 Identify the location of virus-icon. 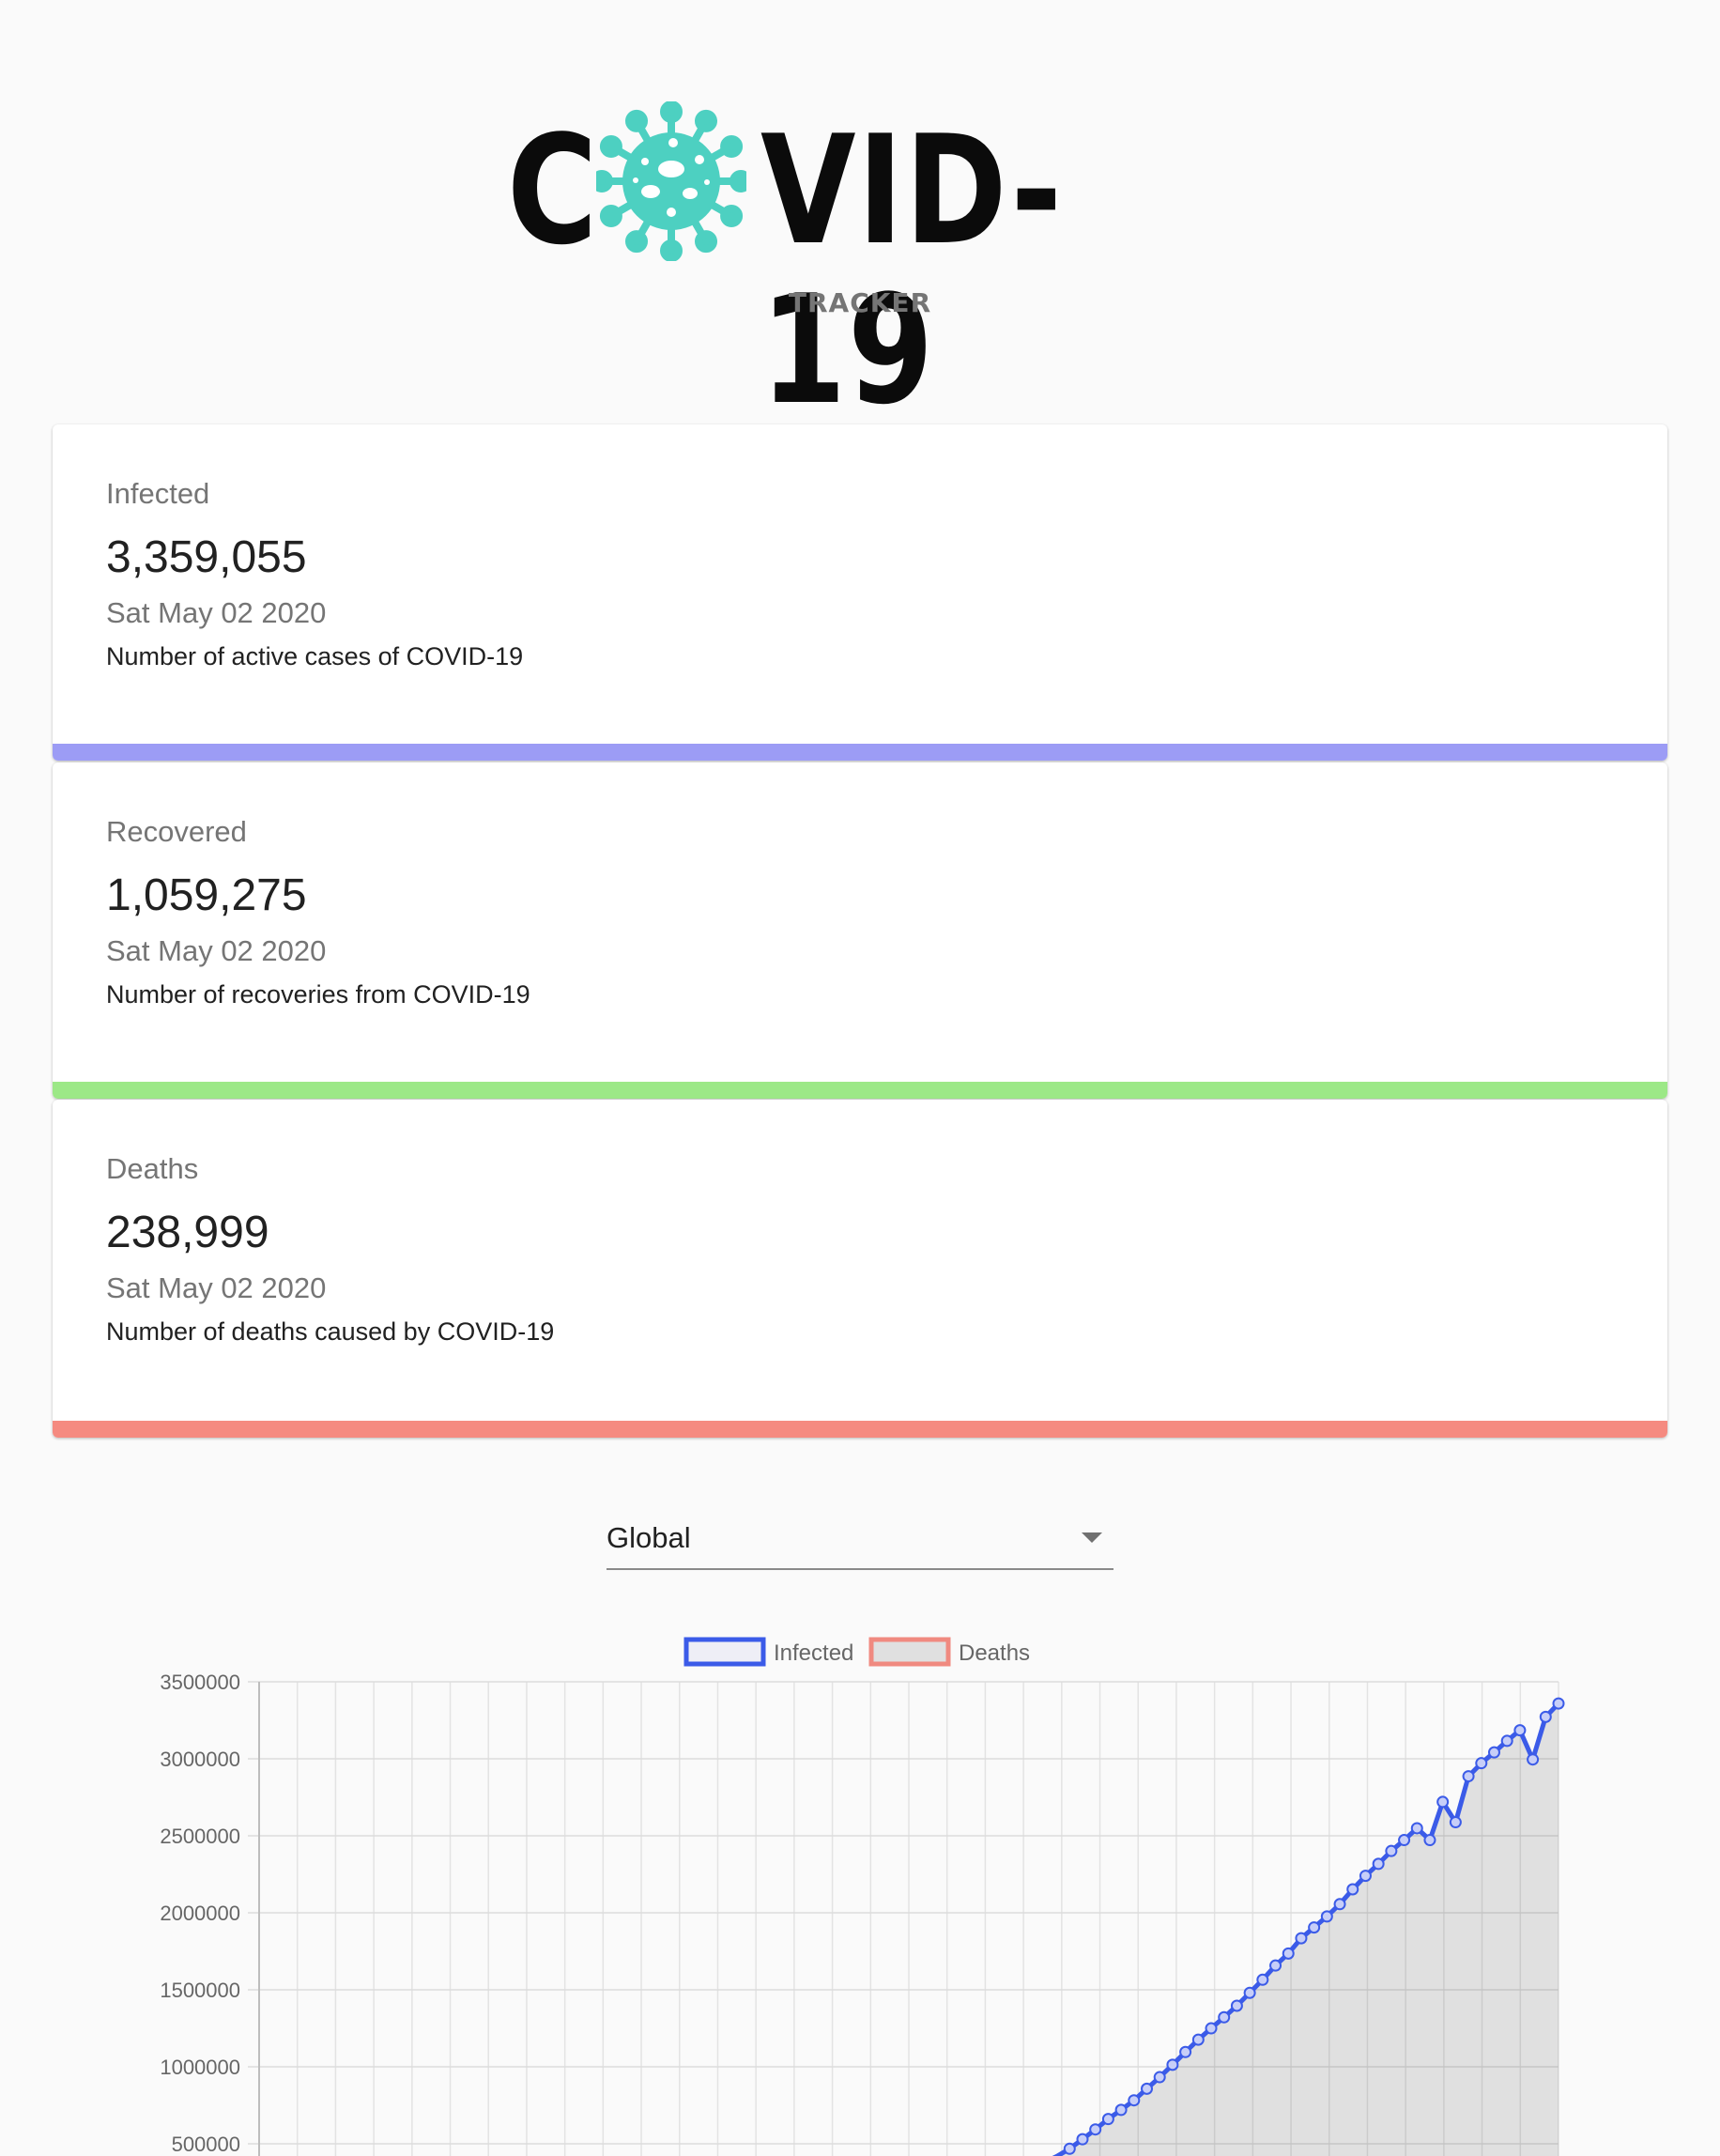
(671, 181).